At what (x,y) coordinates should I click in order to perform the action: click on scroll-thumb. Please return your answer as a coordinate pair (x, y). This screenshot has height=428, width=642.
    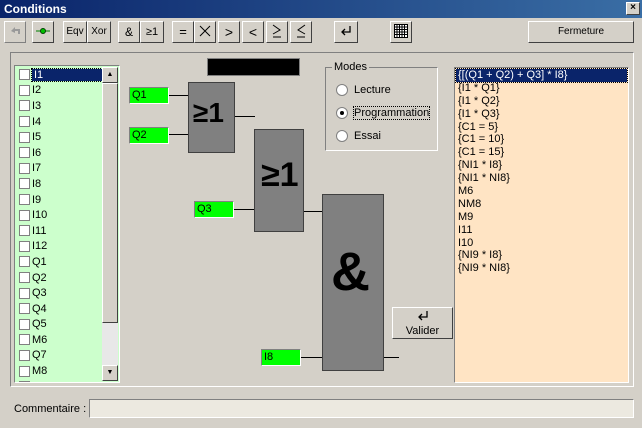
    Looking at the image, I should click on (110, 203).